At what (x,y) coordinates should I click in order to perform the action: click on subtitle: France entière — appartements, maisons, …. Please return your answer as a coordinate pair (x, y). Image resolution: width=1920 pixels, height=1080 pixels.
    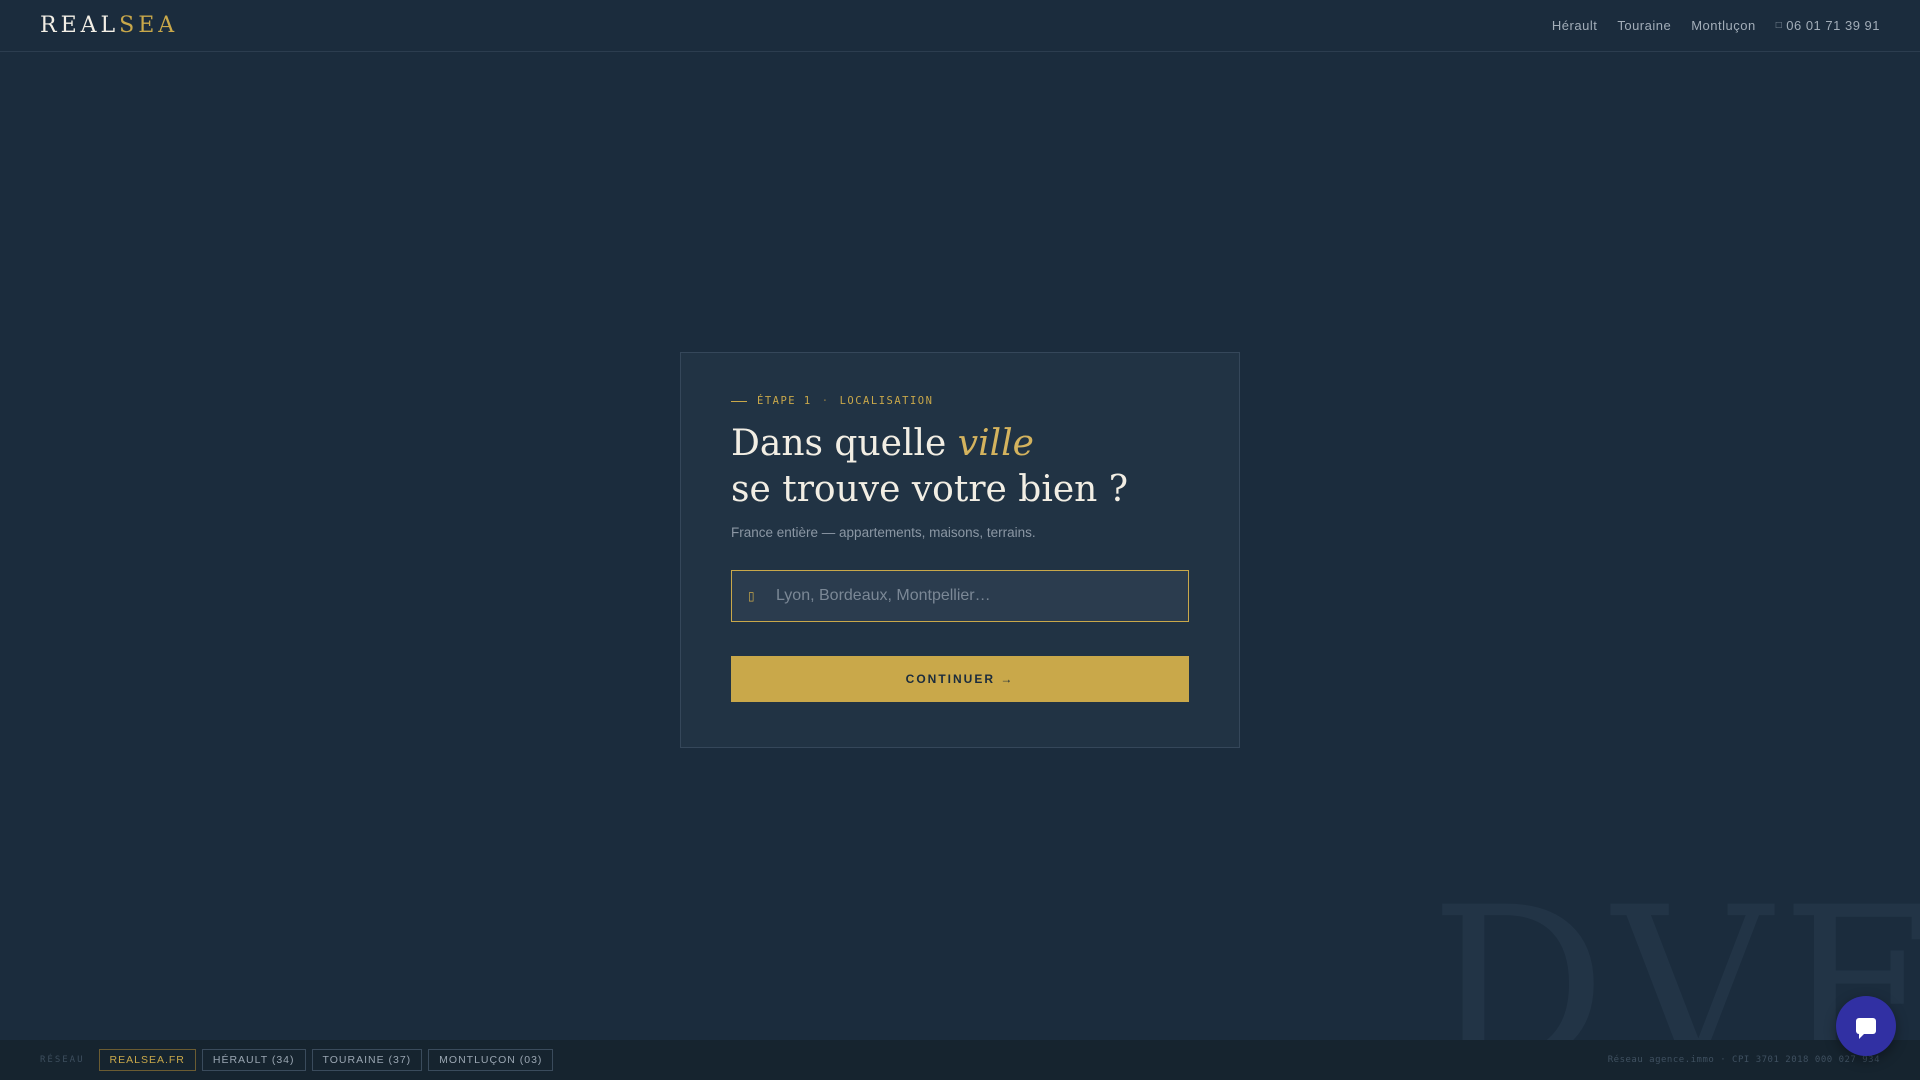
    Looking at the image, I should click on (883, 532).